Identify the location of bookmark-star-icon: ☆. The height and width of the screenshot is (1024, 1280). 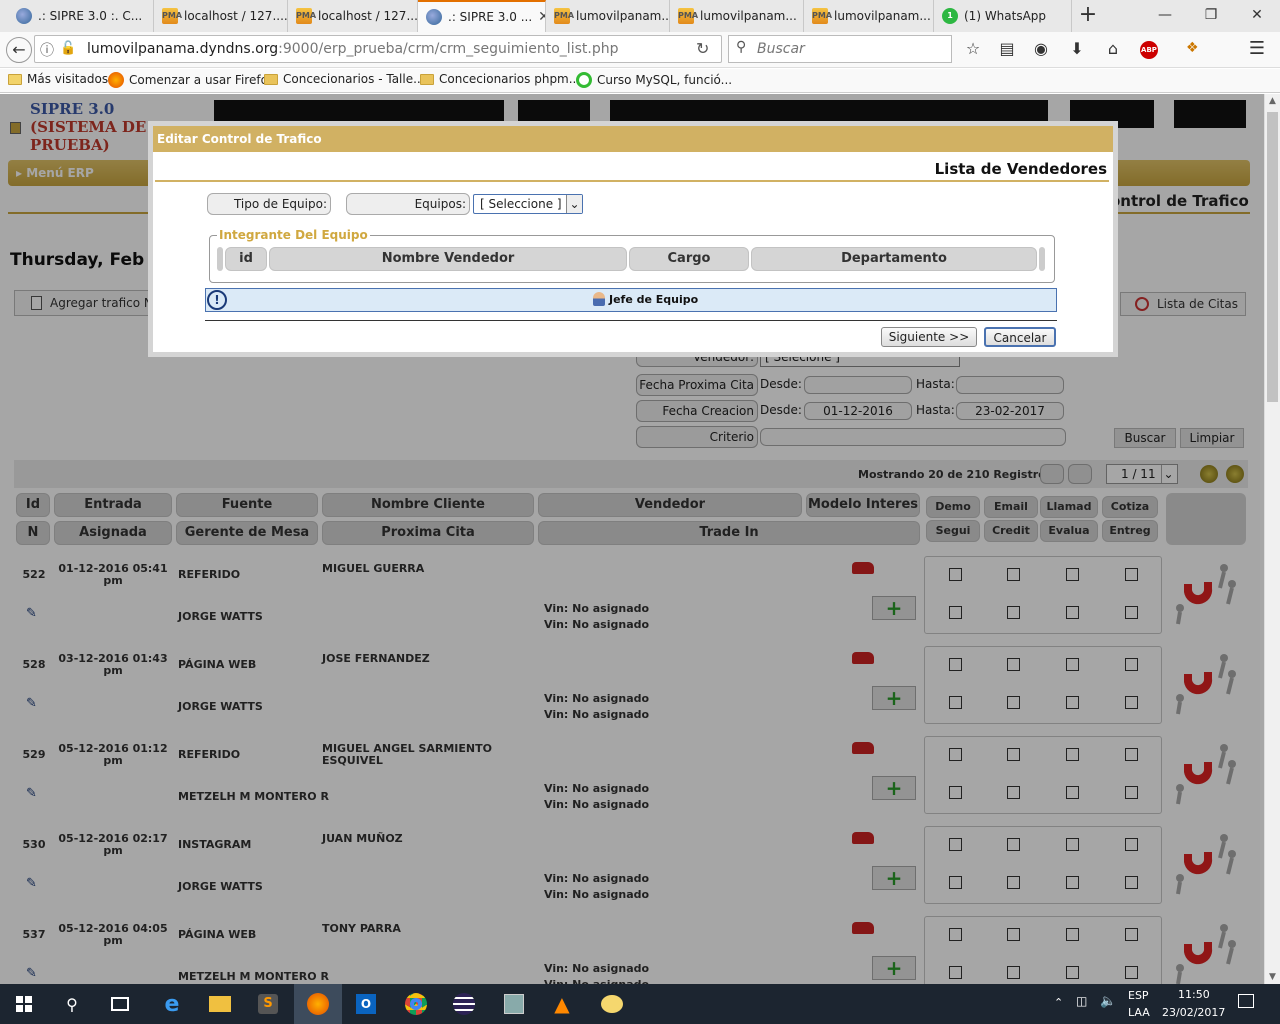
(973, 49).